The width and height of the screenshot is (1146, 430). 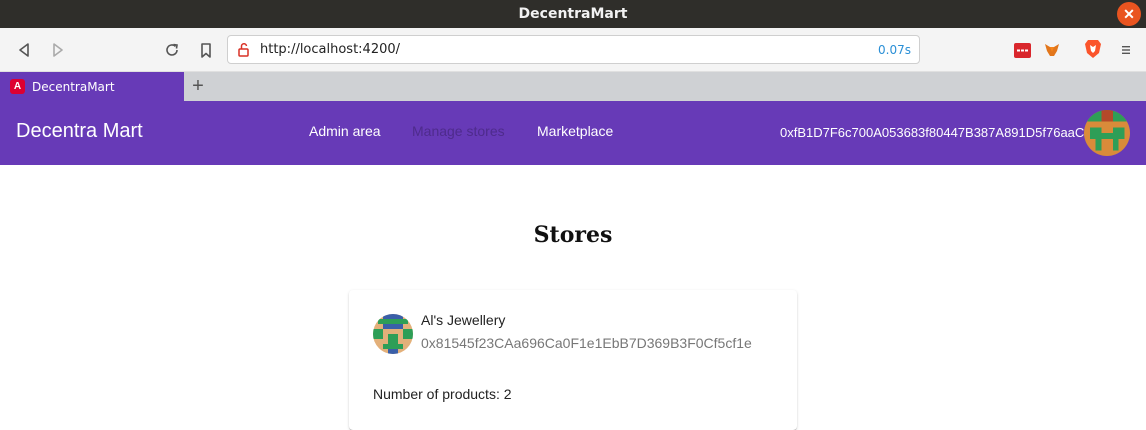 I want to click on bookmark-icon, so click(x=206, y=50).